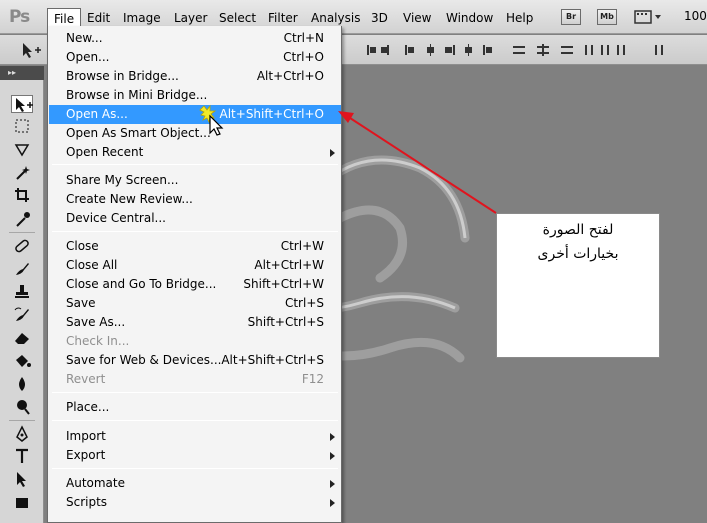  I want to click on menu-item-open-as: Open As... Alt+Shift+Ctrl+O, so click(195, 114).